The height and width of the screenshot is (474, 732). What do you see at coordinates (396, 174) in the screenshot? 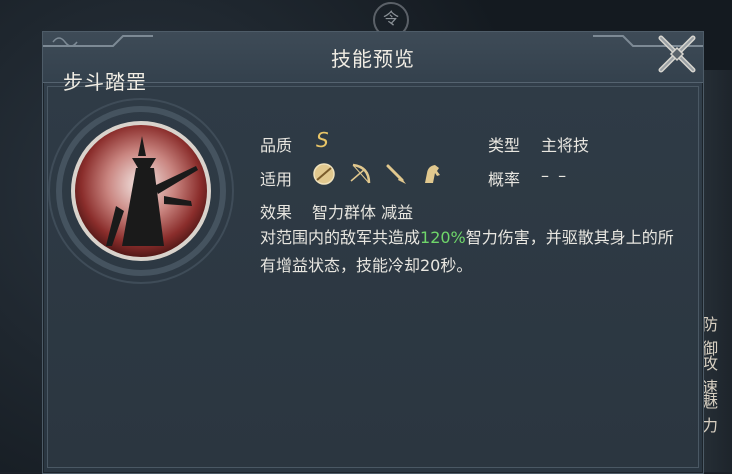
I see `spear-icon` at bounding box center [396, 174].